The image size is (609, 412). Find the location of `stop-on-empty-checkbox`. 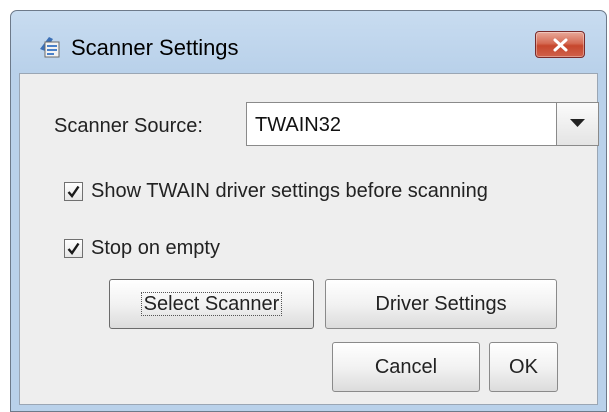

stop-on-empty-checkbox is located at coordinates (73, 248).